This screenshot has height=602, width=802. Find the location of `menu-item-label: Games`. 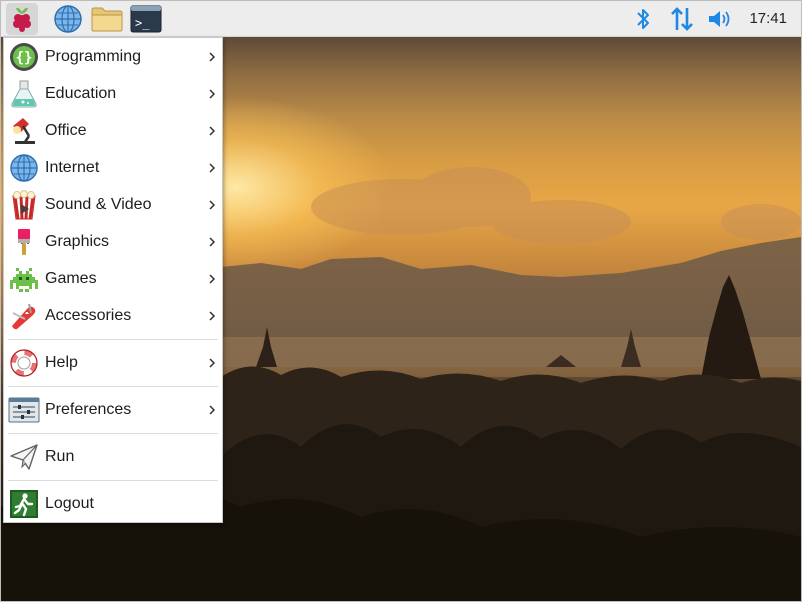

menu-item-label: Games is located at coordinates (71, 278).